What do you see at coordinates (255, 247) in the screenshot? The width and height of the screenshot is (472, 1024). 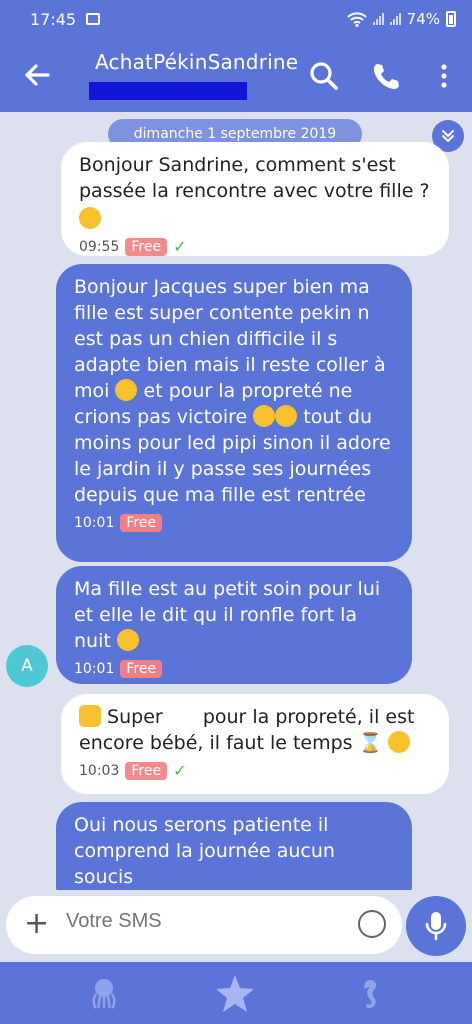 I see `message-meta: 09:55 Free ✓` at bounding box center [255, 247].